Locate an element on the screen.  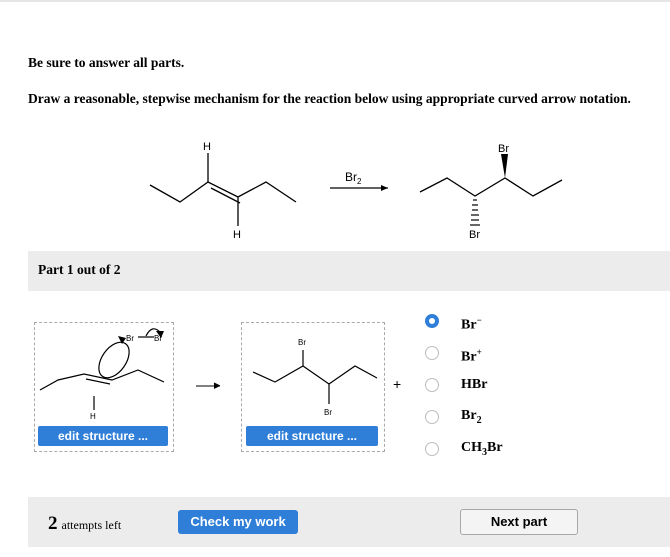
reagent-label: Br2 is located at coordinates (353, 178).